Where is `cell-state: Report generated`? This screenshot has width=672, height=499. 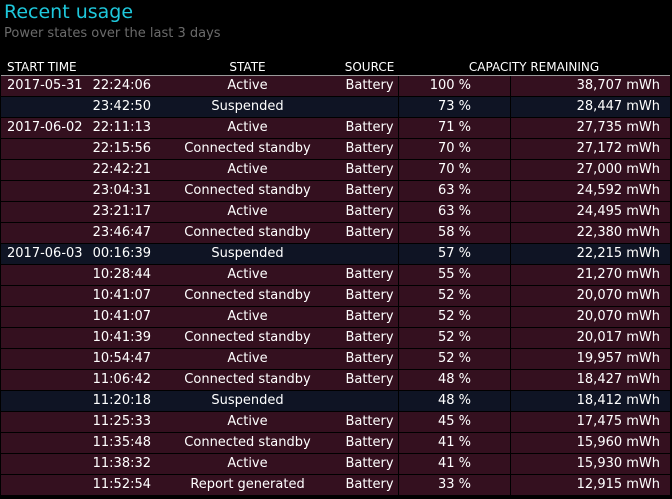 cell-state: Report generated is located at coordinates (248, 485).